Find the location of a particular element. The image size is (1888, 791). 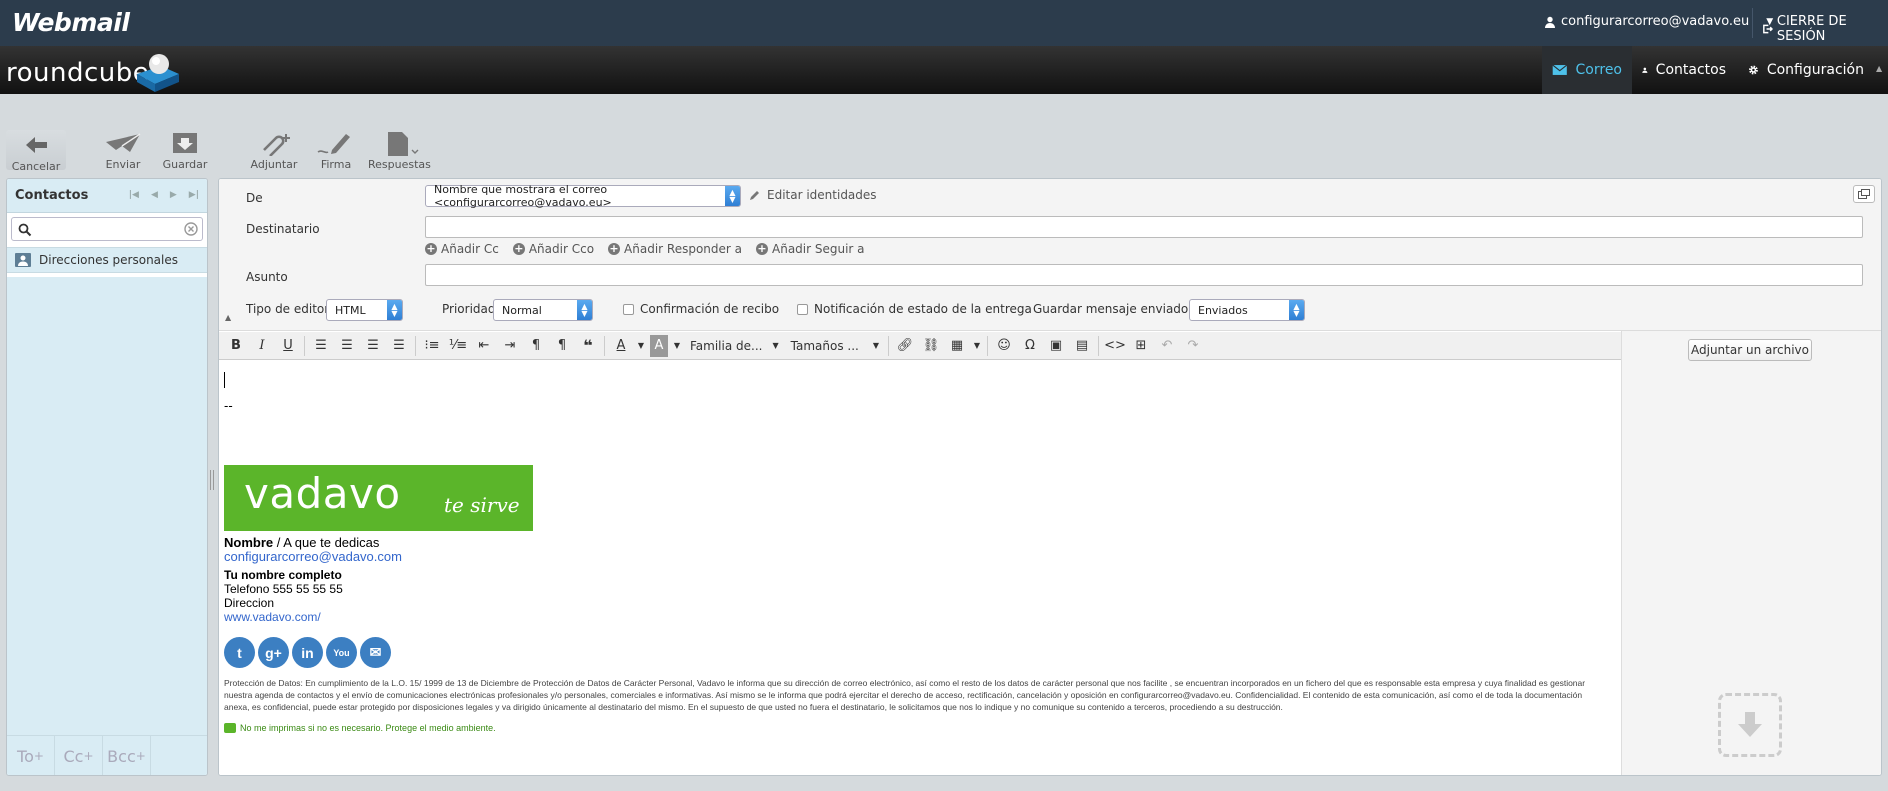

font-size-dropdown: Tamaños ... ▼ is located at coordinates (835, 346).